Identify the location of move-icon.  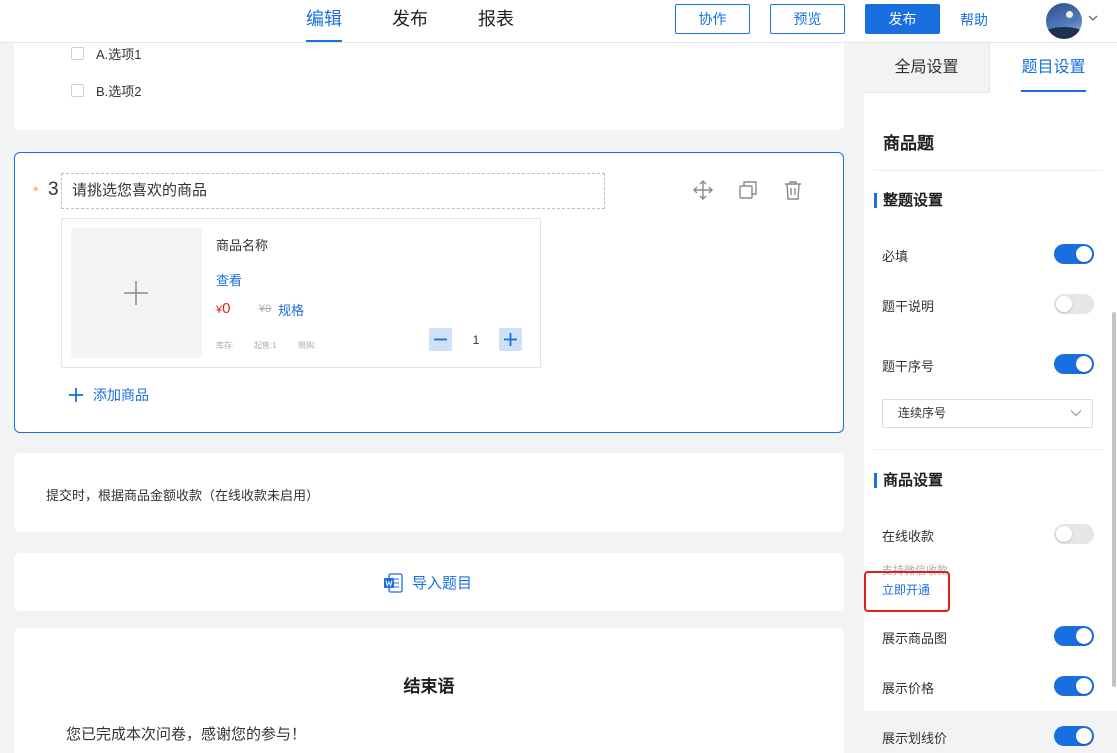
(703, 190).